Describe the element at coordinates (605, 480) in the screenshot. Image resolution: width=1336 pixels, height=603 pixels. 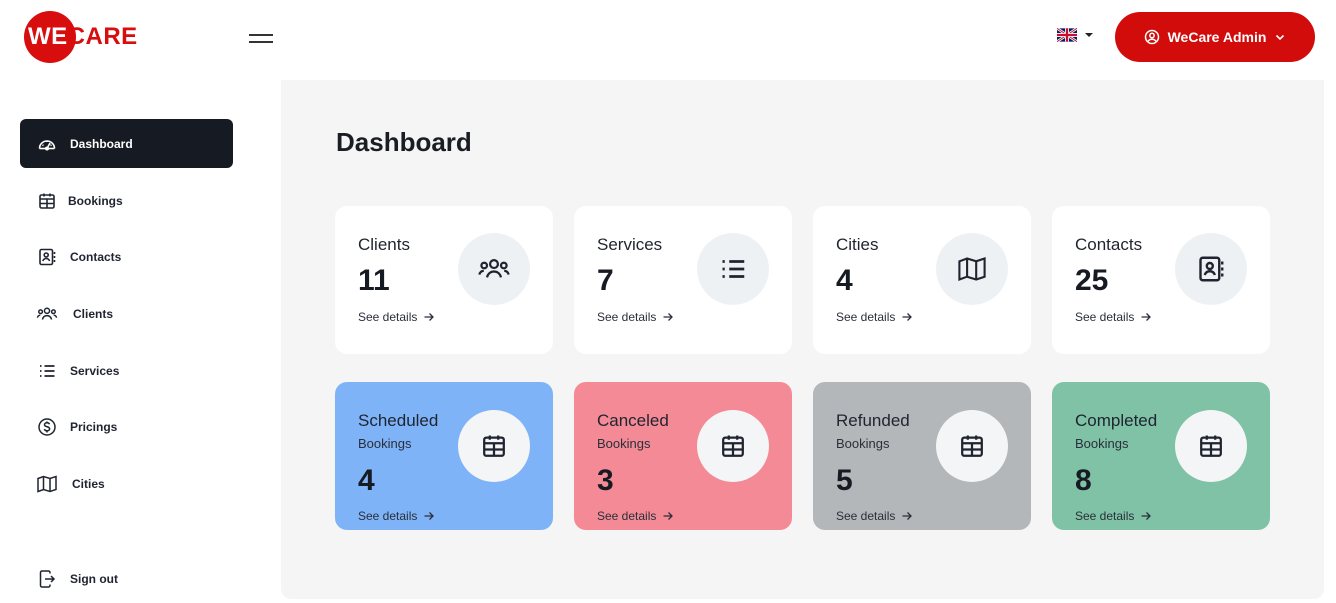
I see `booking-card-value: 3` at that location.